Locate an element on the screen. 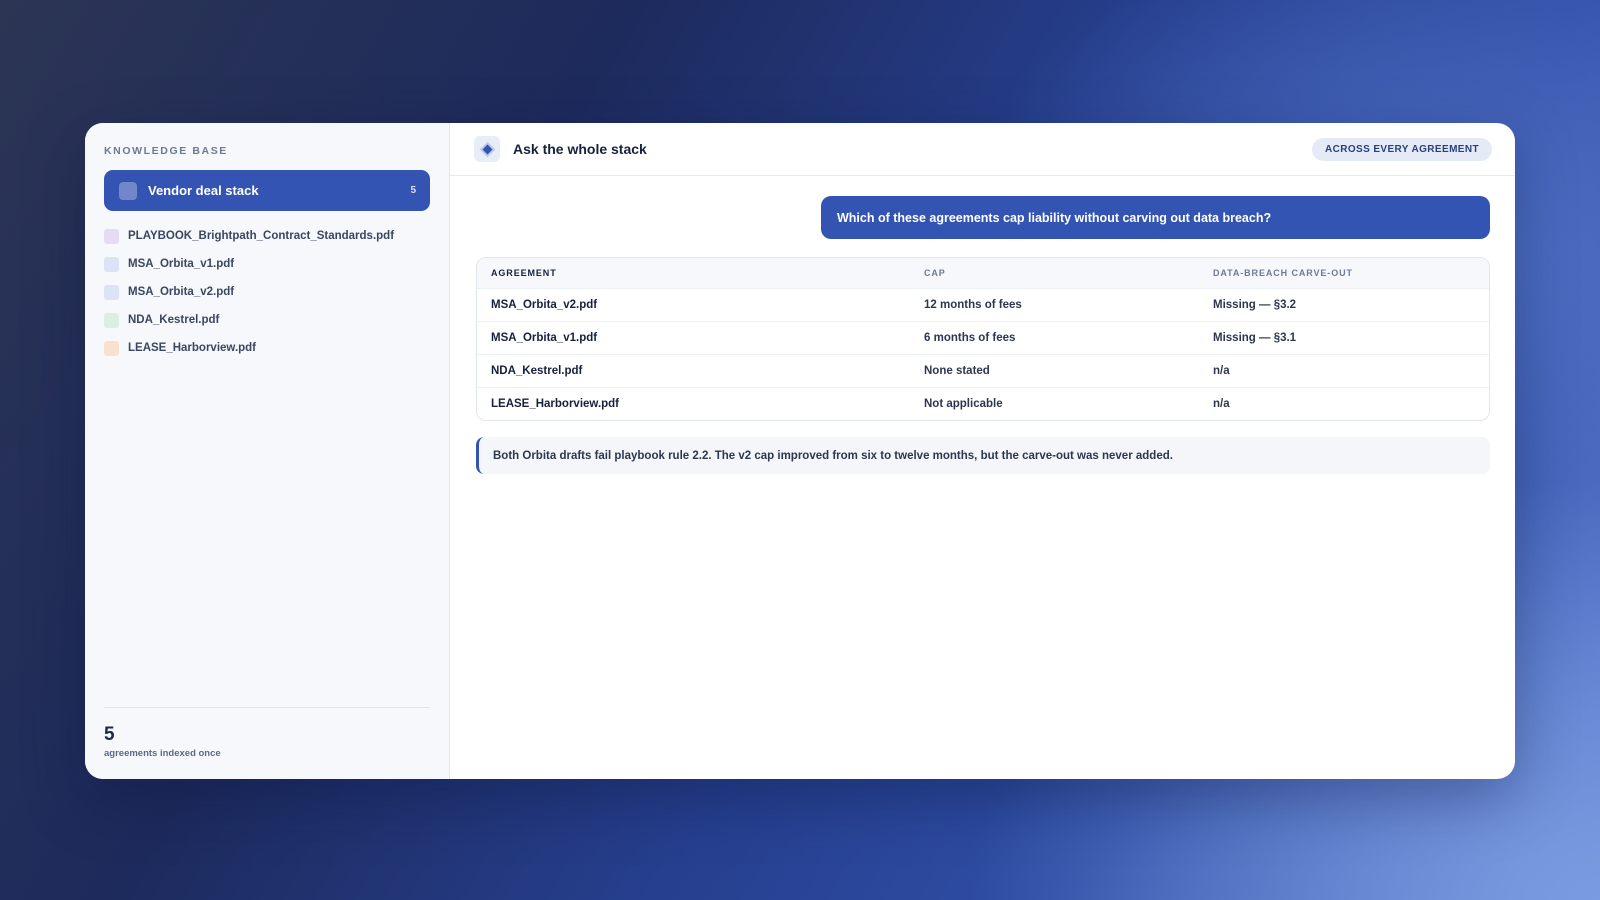 The height and width of the screenshot is (900, 1600). column-header: CAP is located at coordinates (935, 273).